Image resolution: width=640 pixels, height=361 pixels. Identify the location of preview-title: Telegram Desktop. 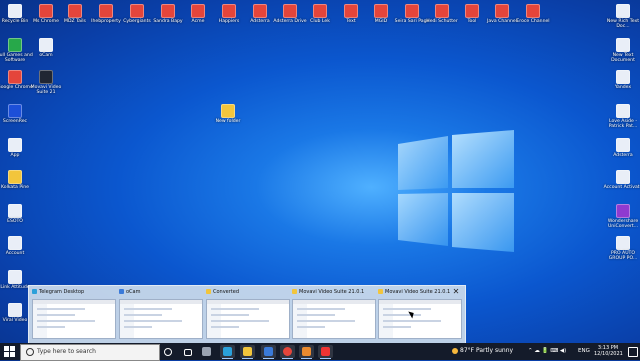
(74, 292).